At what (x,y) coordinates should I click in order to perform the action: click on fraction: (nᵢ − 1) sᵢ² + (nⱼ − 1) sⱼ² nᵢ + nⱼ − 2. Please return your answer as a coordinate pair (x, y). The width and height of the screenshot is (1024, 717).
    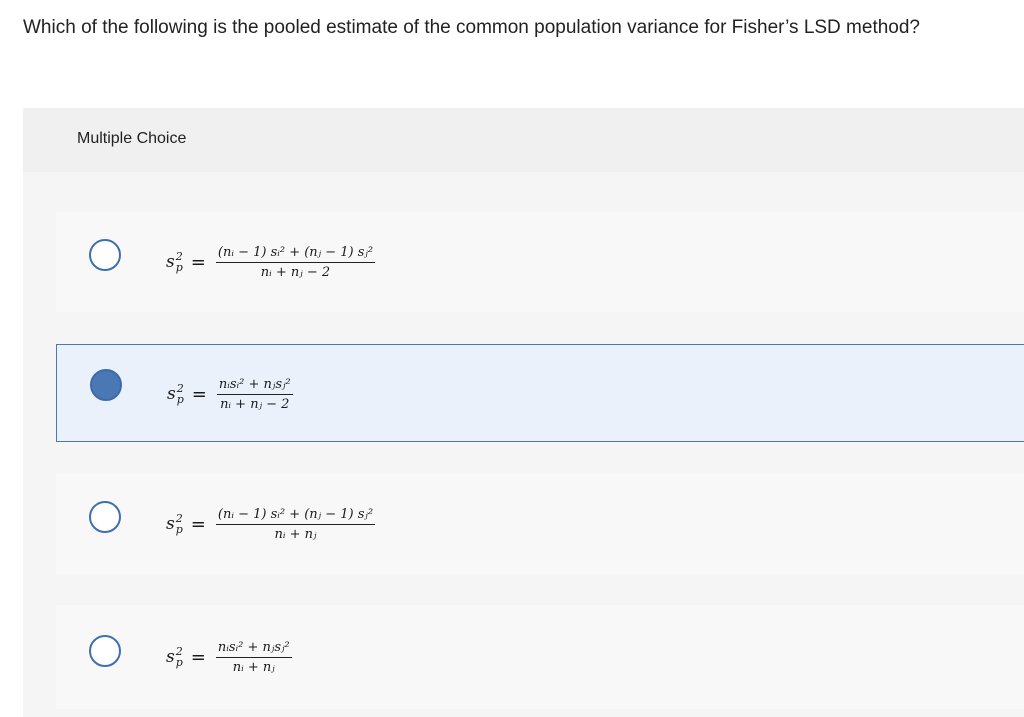
    Looking at the image, I should click on (295, 262).